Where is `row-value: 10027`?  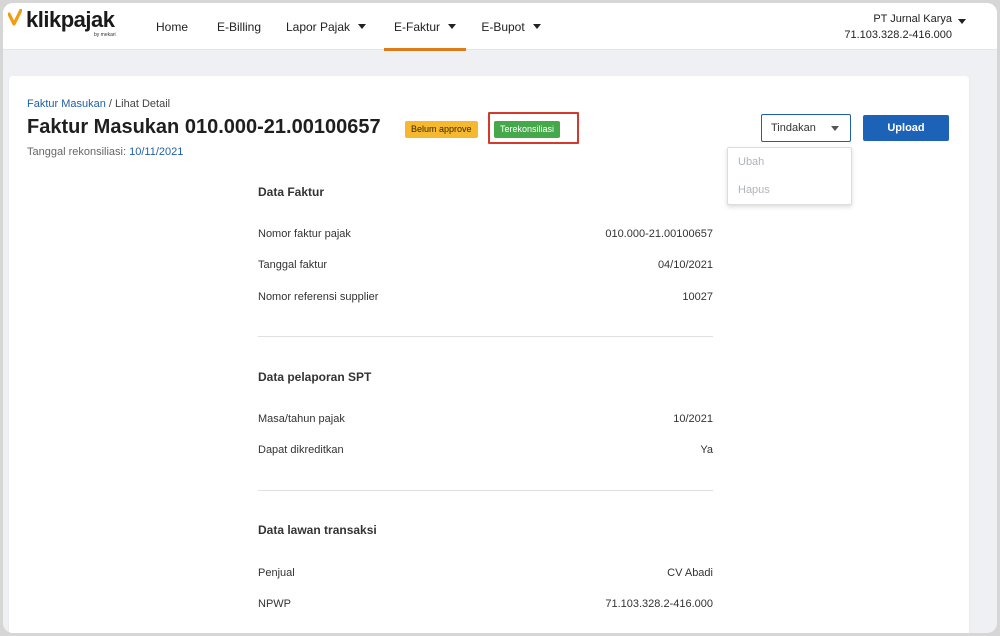 row-value: 10027 is located at coordinates (697, 297).